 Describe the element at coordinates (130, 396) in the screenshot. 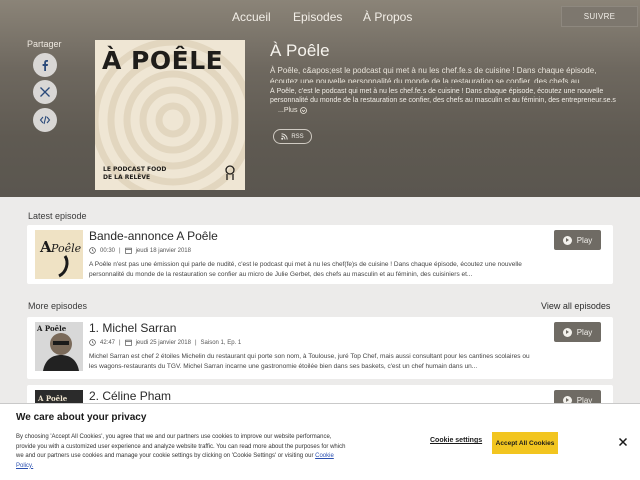

I see `episode-title: 2. Céline Pham` at that location.